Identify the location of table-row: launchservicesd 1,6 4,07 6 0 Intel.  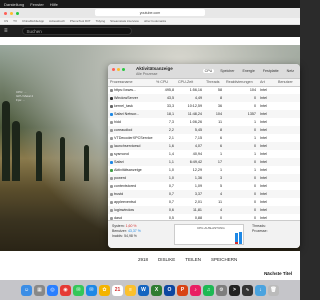
(204, 146).